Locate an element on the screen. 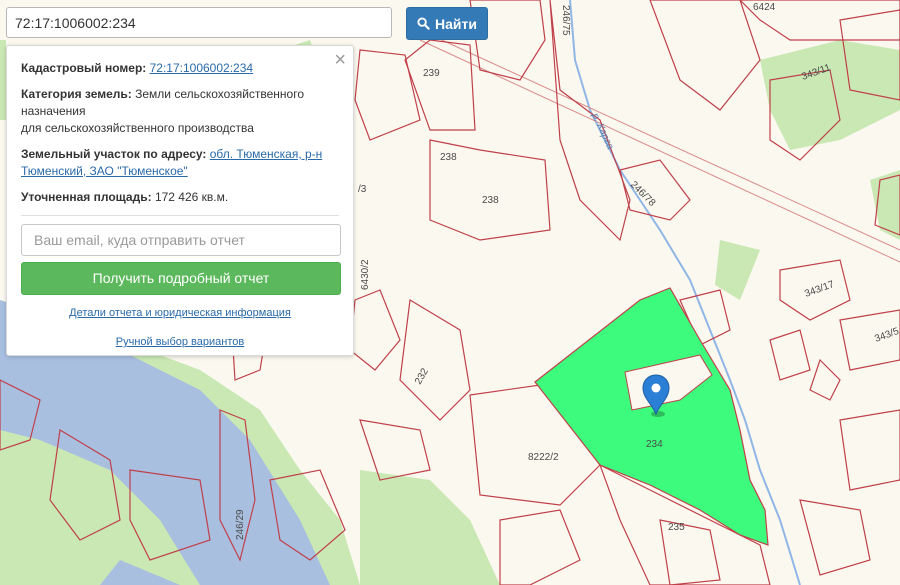  label-6424: 6424 is located at coordinates (764, 7).